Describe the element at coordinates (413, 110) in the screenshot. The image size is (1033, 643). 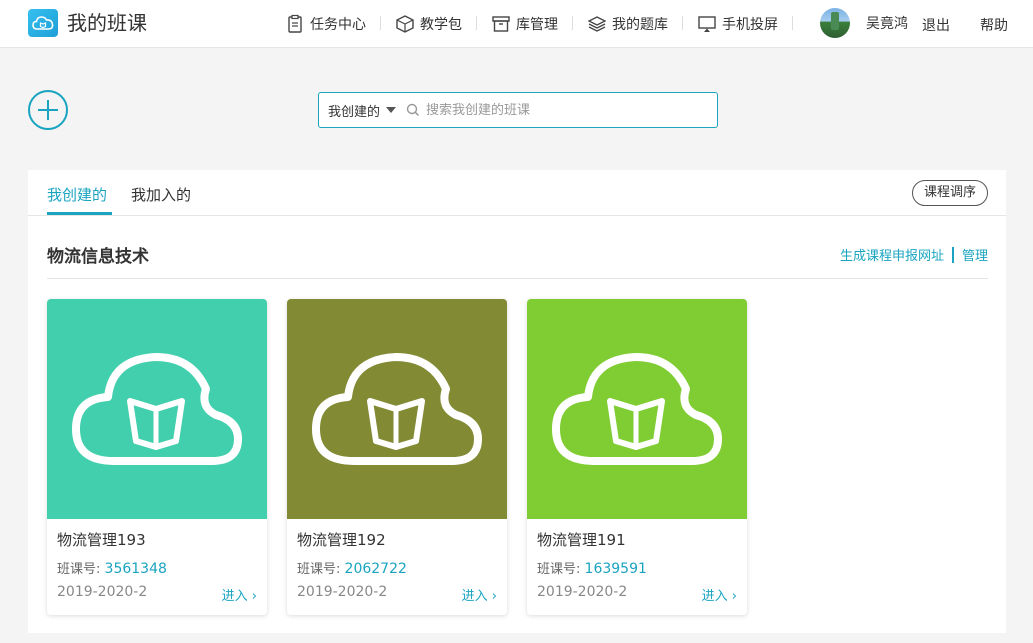
I see `search-icon` at that location.